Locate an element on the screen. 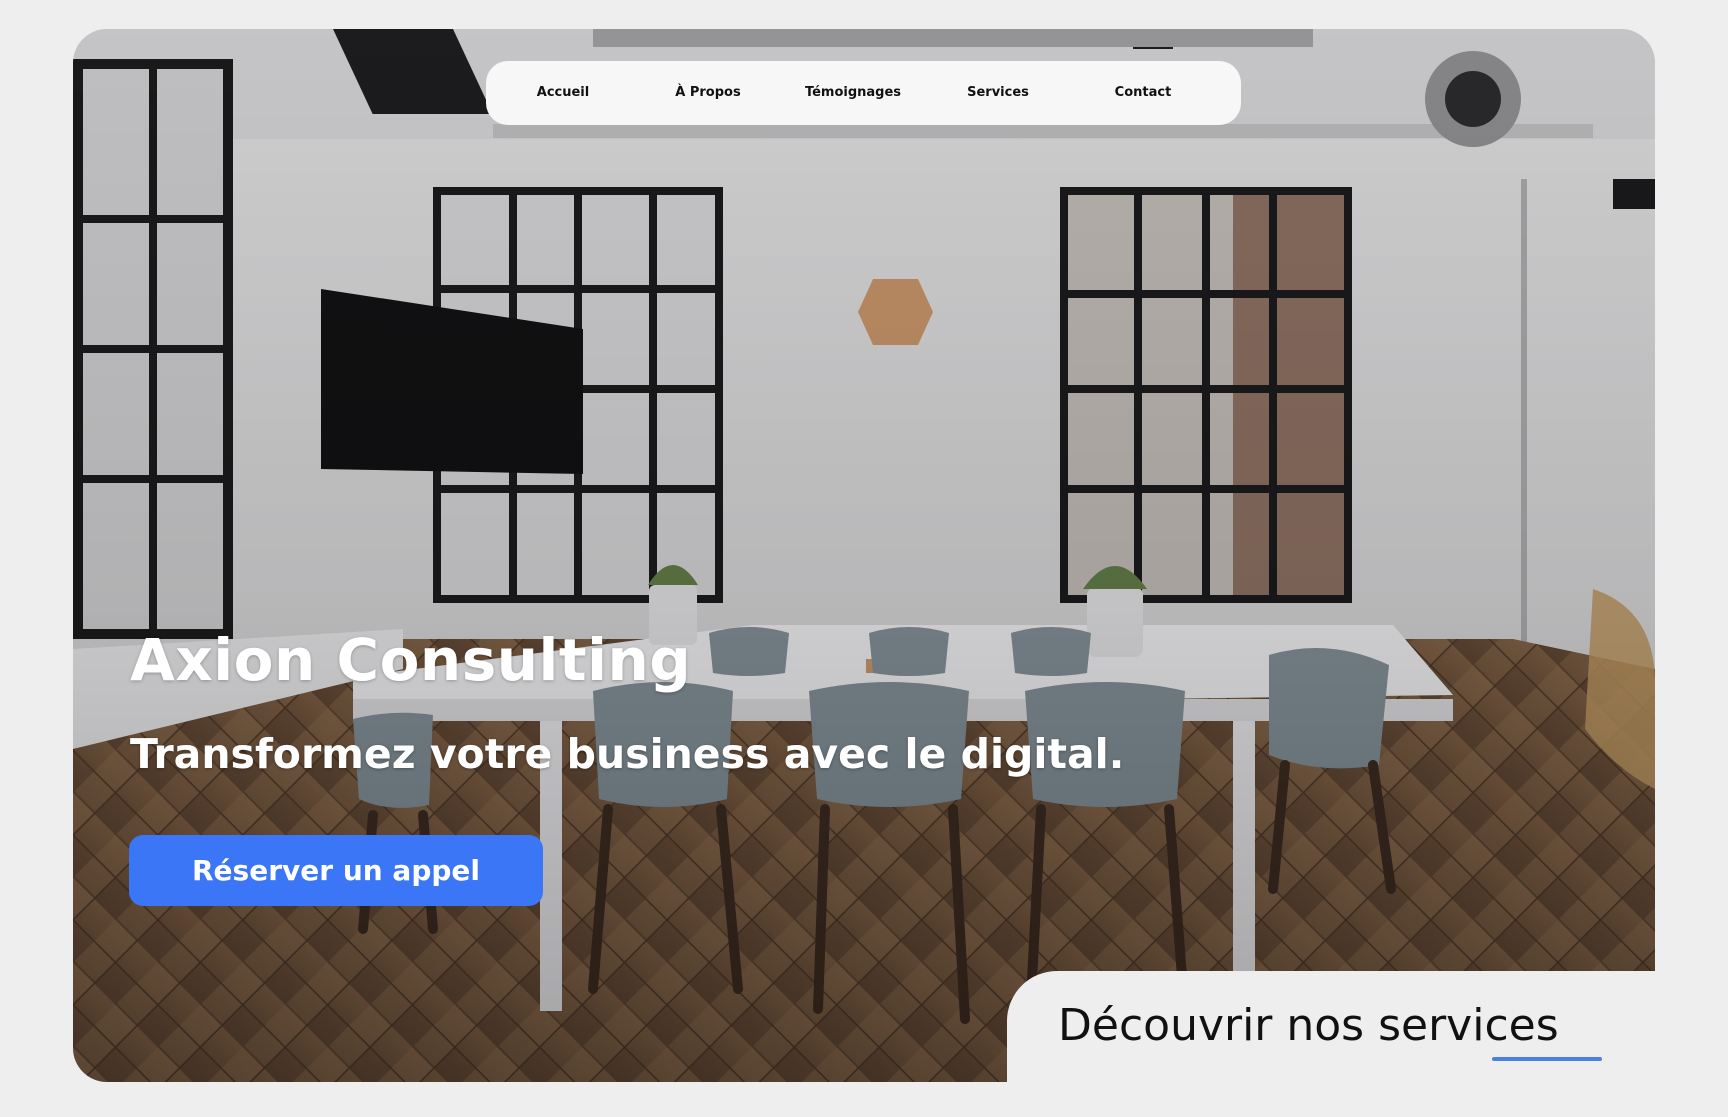 This screenshot has width=1728, height=1117. hero-title: Axion Consulting is located at coordinates (411, 659).